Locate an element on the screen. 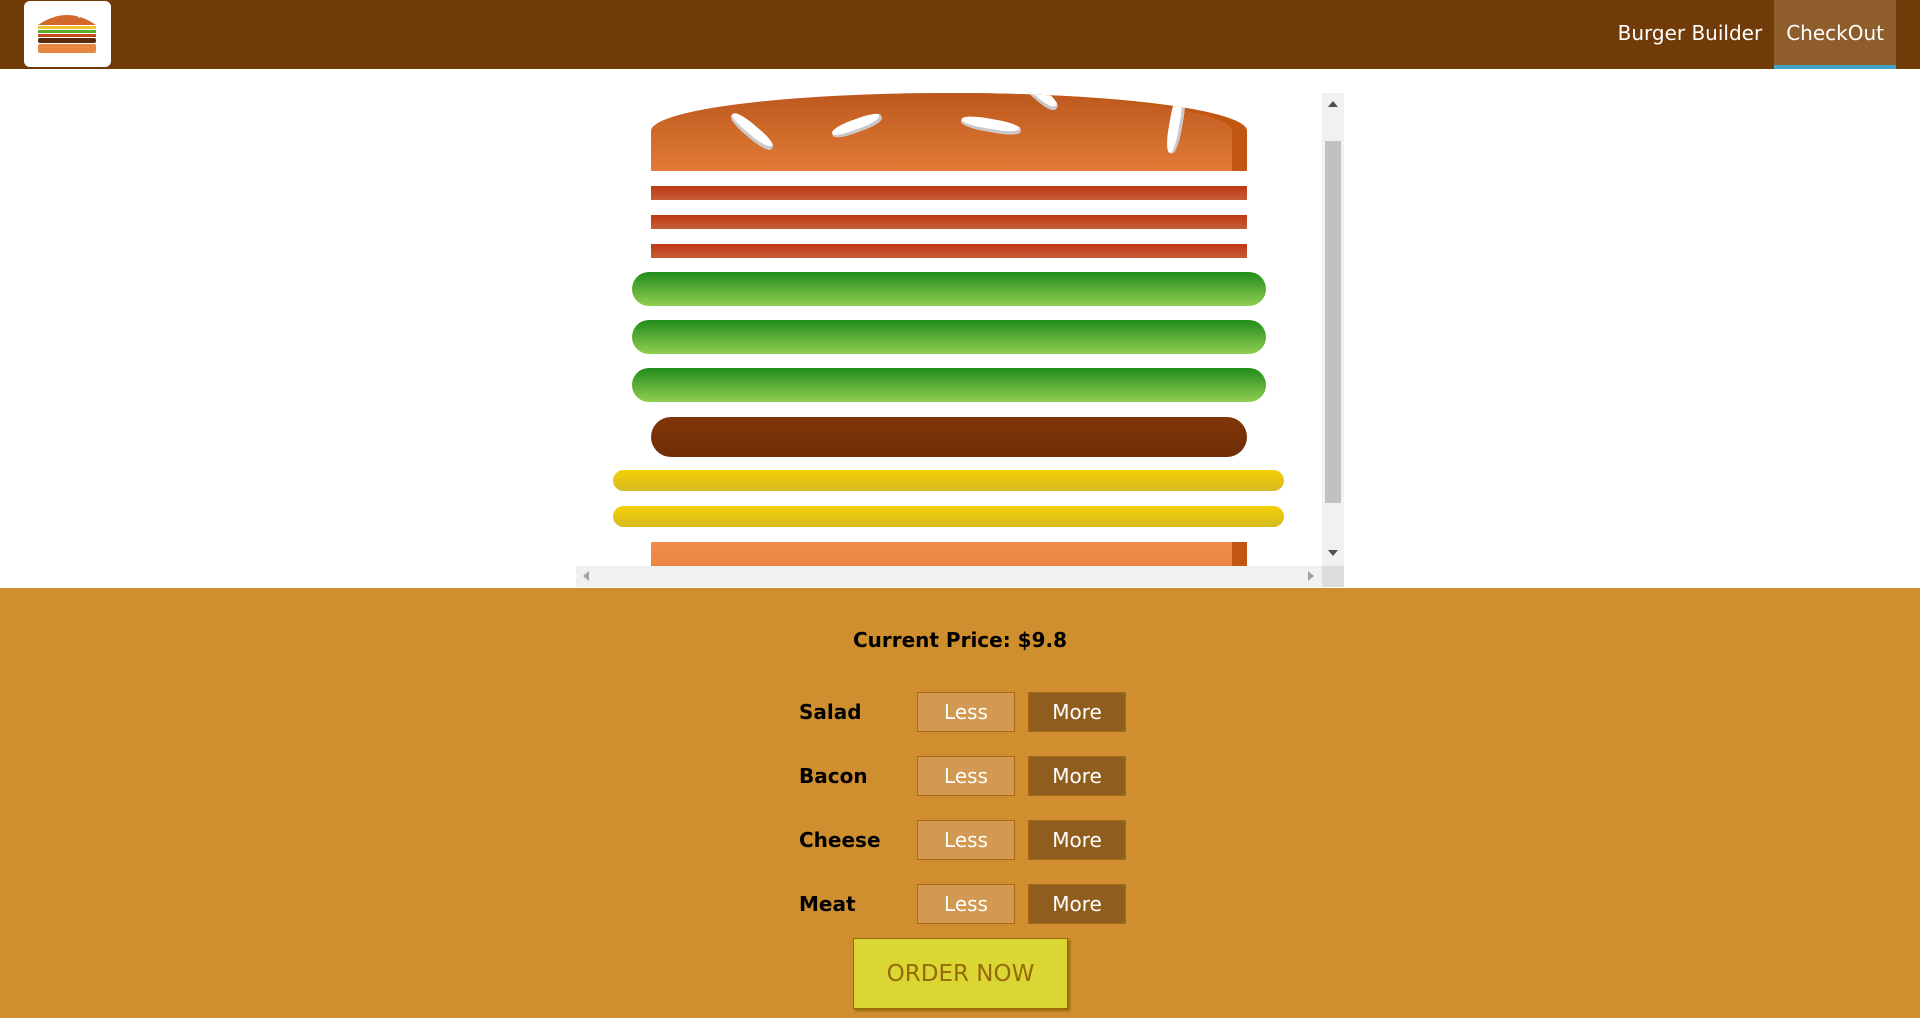  control-label: Cheese is located at coordinates (840, 840).